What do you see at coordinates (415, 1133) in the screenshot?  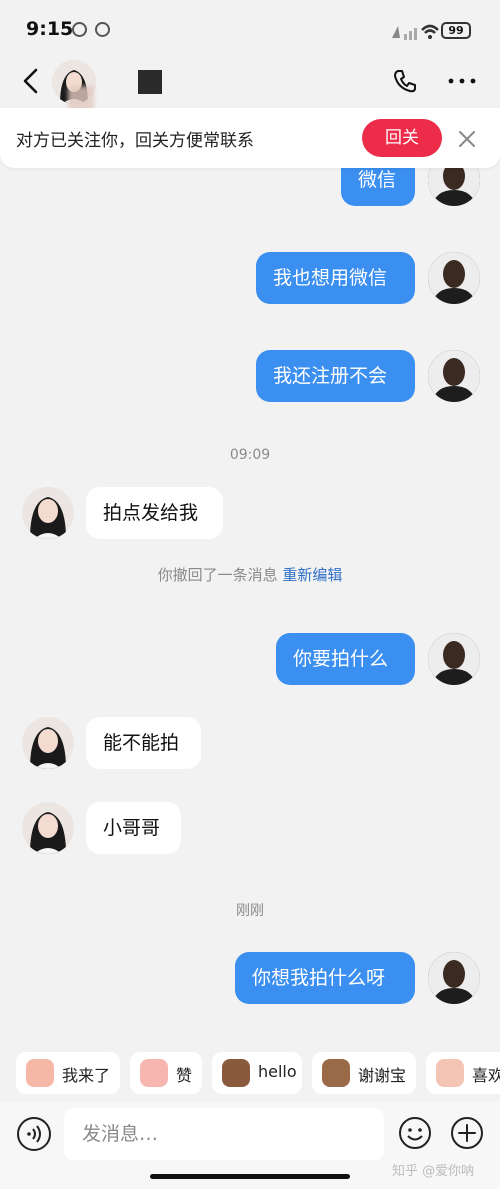 I see `emoji-icon` at bounding box center [415, 1133].